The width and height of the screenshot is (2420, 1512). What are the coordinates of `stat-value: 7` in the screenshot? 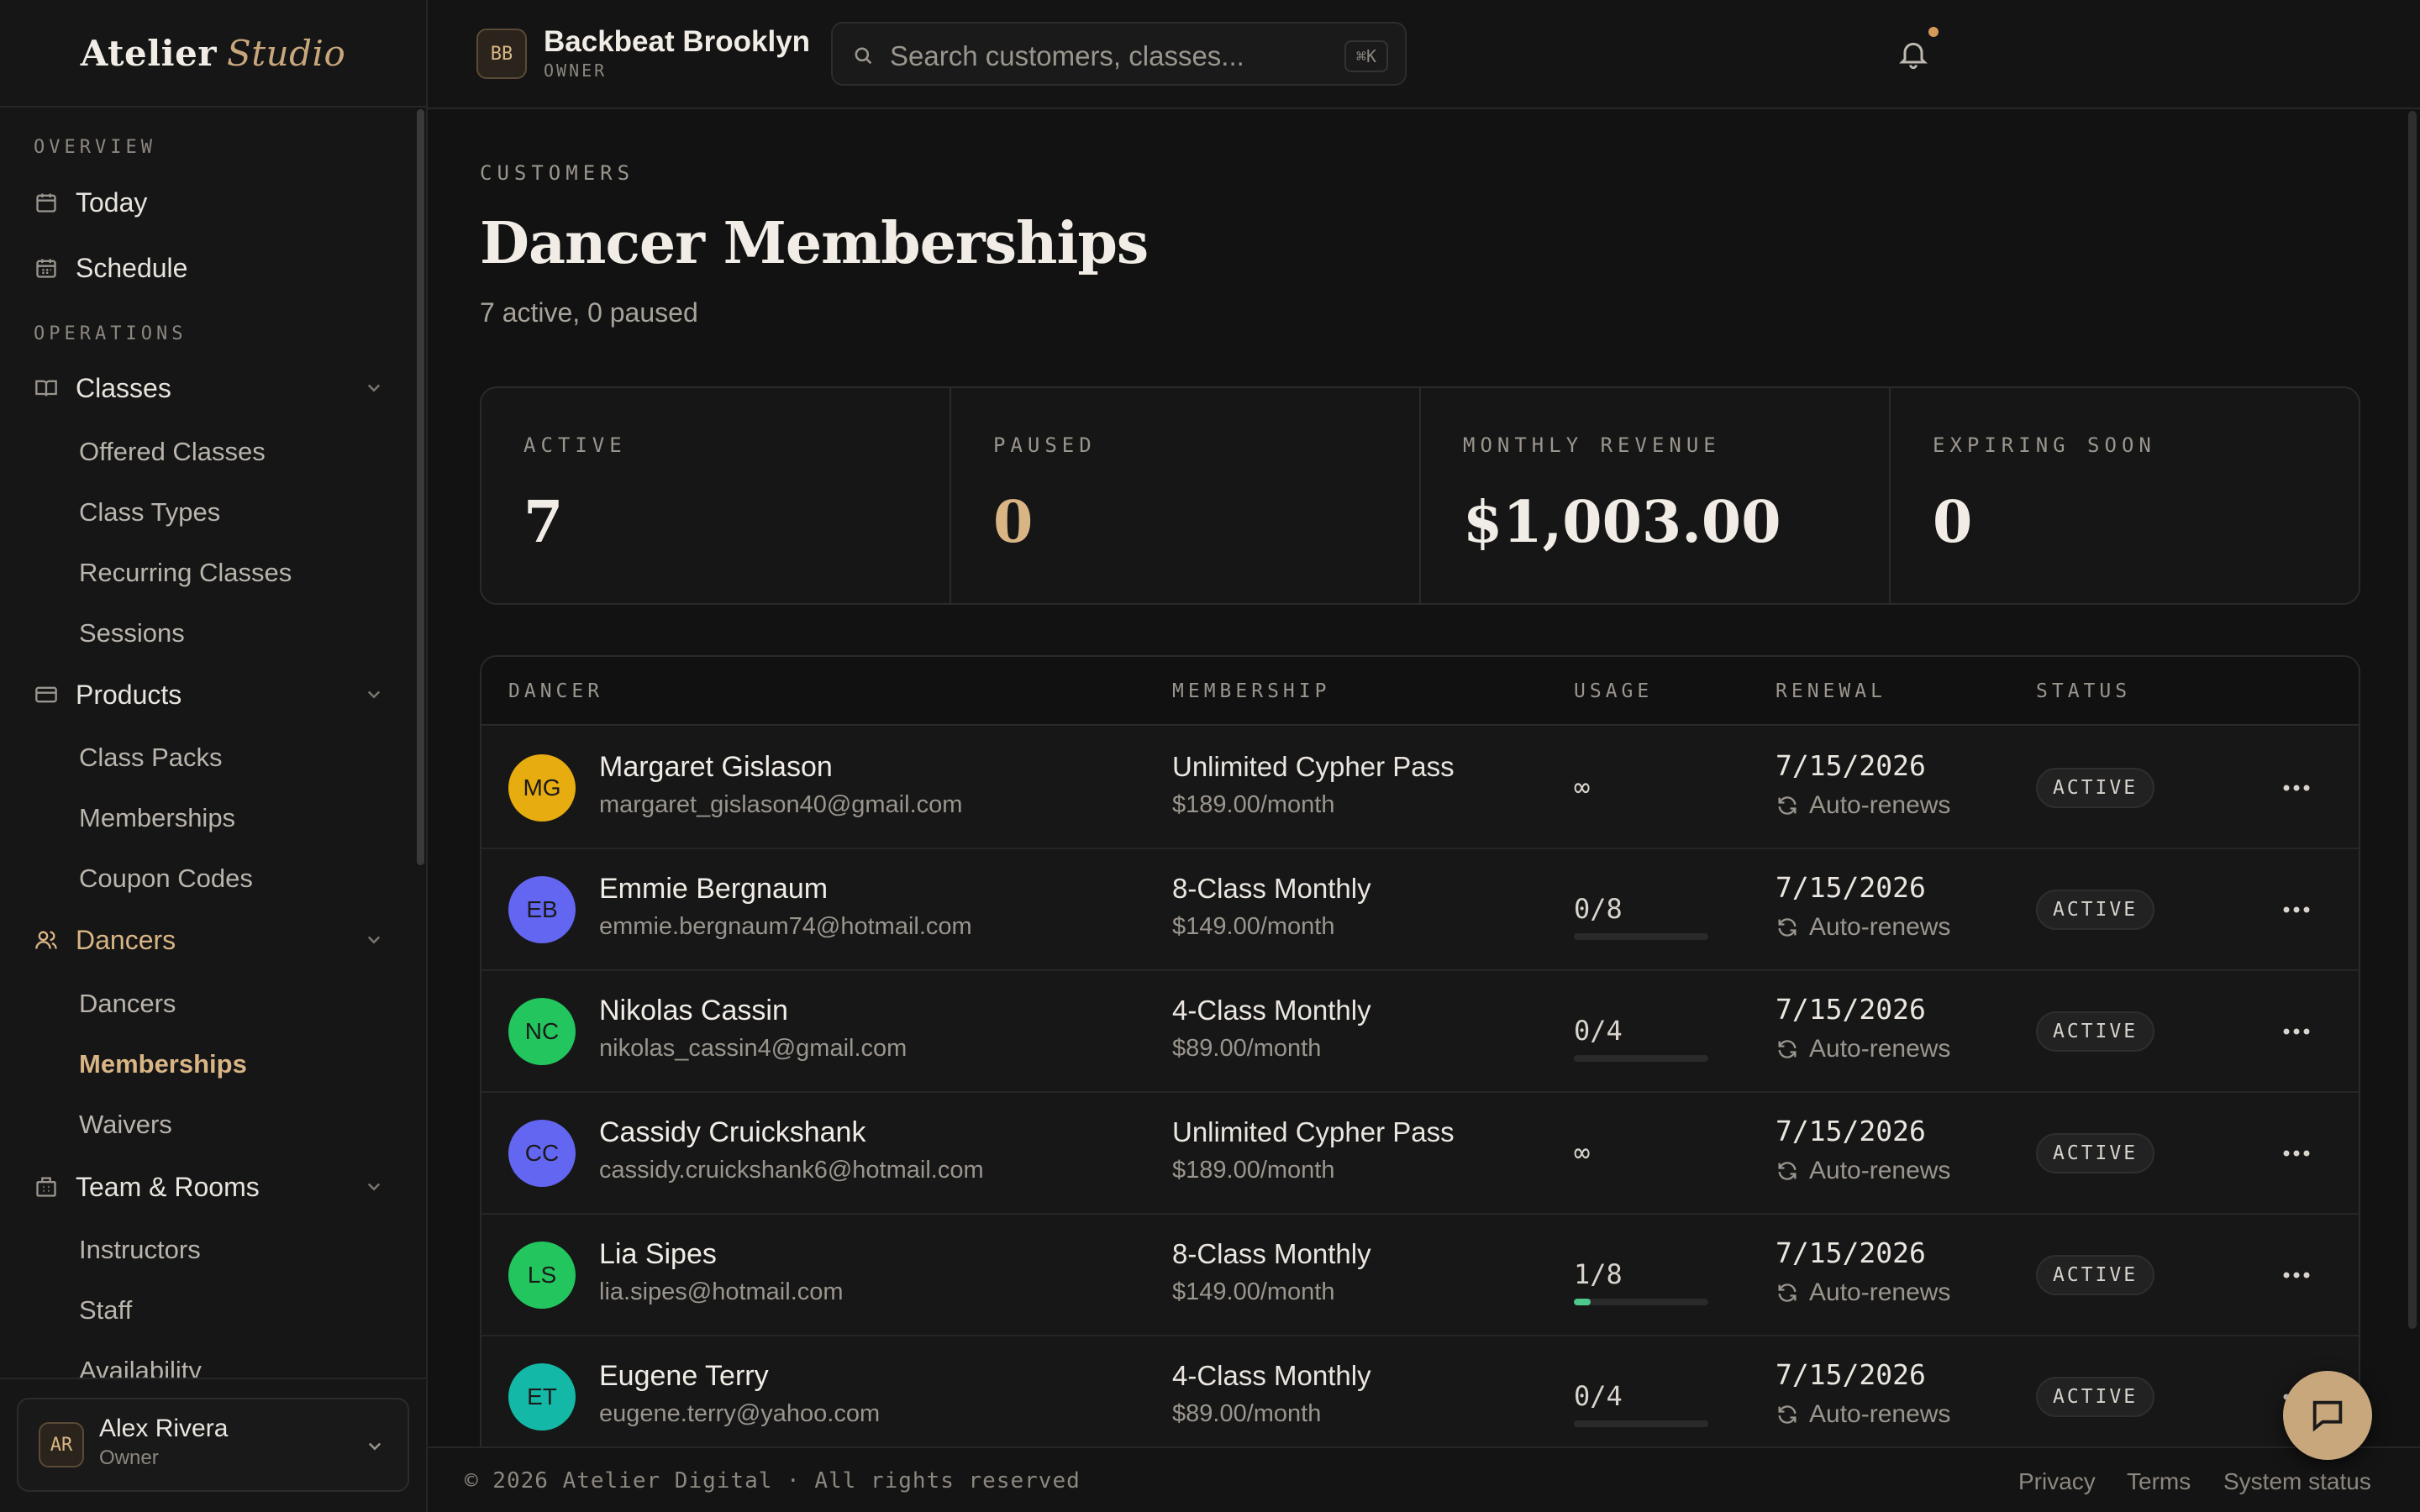 It's located at (543, 522).